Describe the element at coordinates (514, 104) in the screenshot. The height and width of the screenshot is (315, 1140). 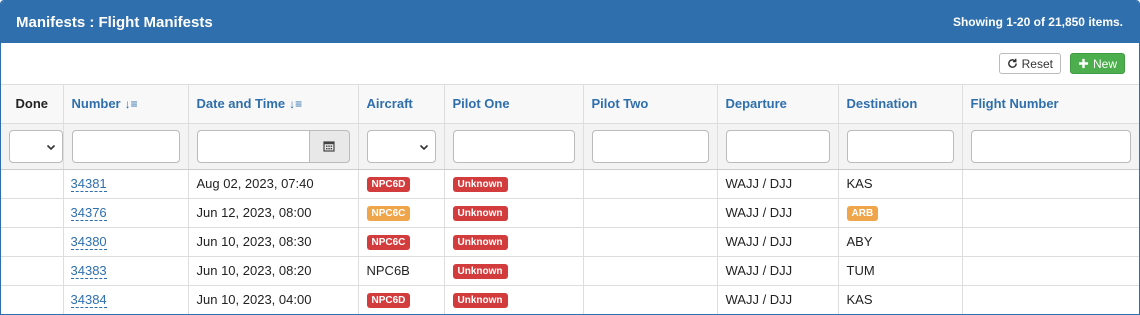
I see `col-pilot-one: Pilot One` at that location.